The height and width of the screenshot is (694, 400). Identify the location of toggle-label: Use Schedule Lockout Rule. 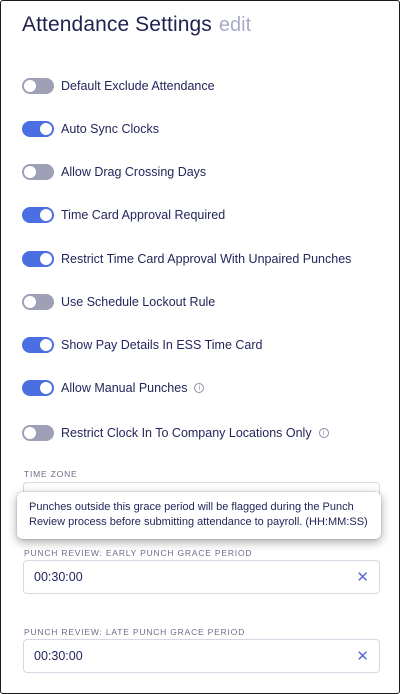
(138, 302).